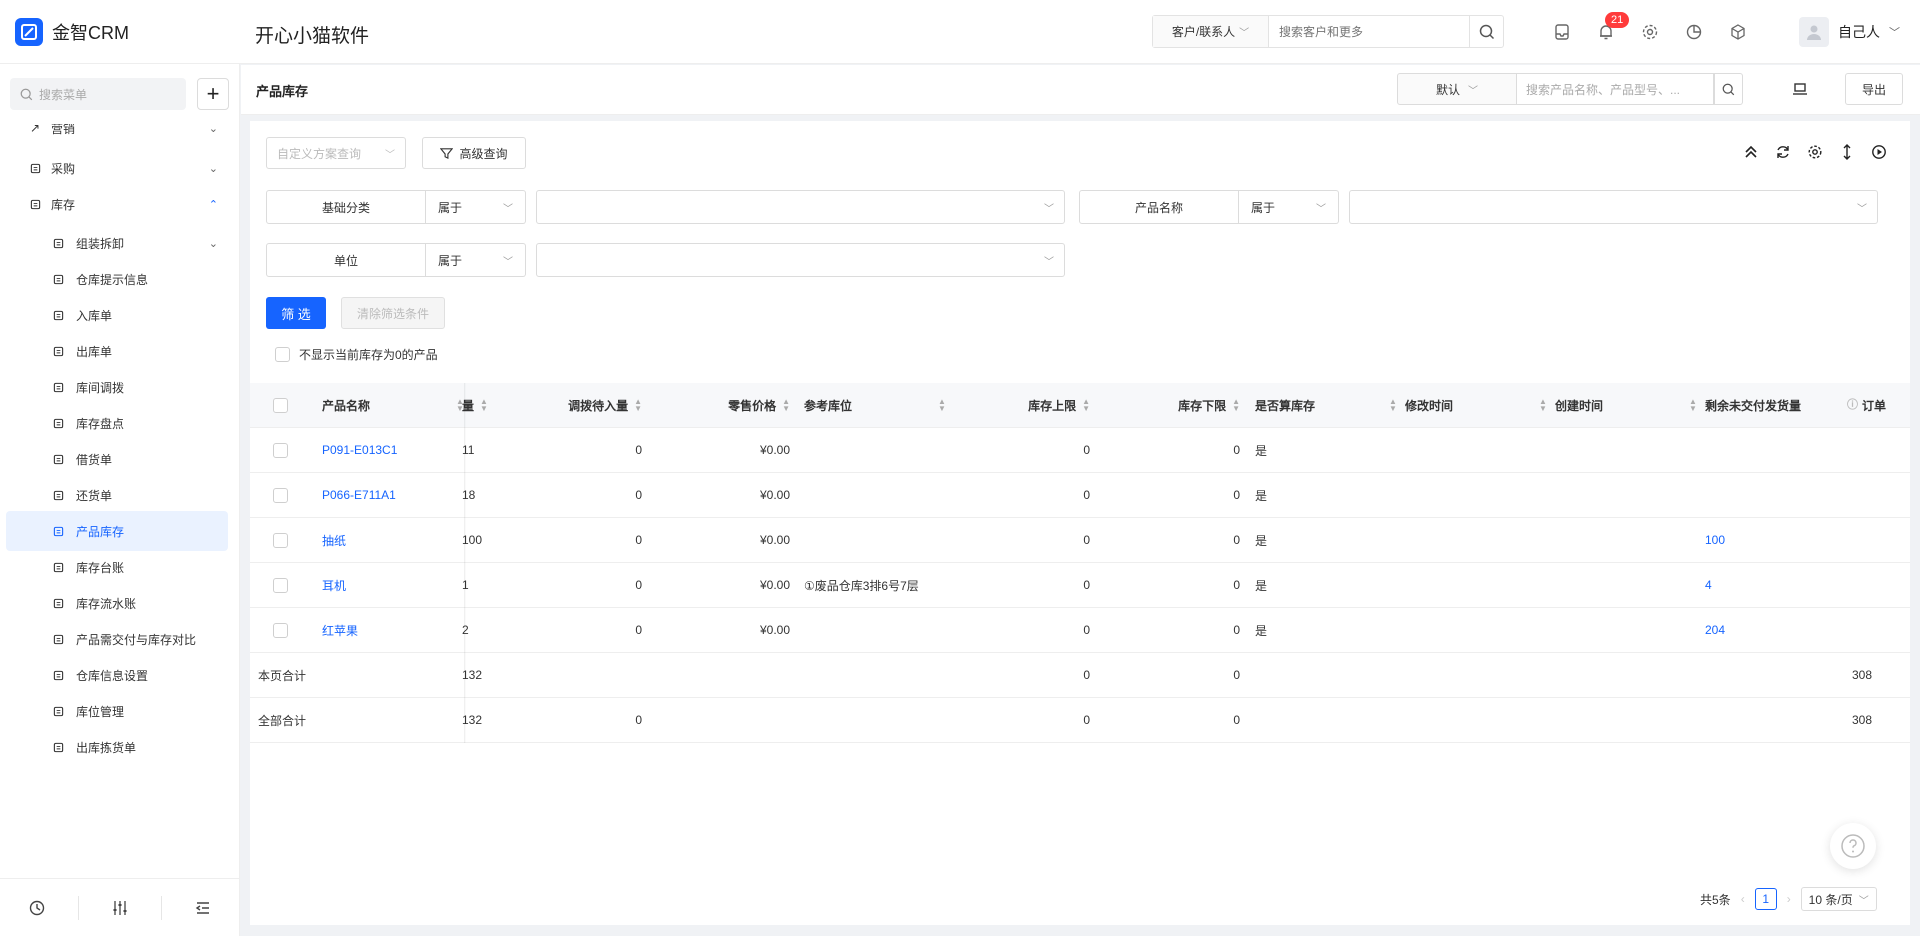 The height and width of the screenshot is (936, 1920). I want to click on sidebar-item: 采购 ⌄, so click(120, 168).